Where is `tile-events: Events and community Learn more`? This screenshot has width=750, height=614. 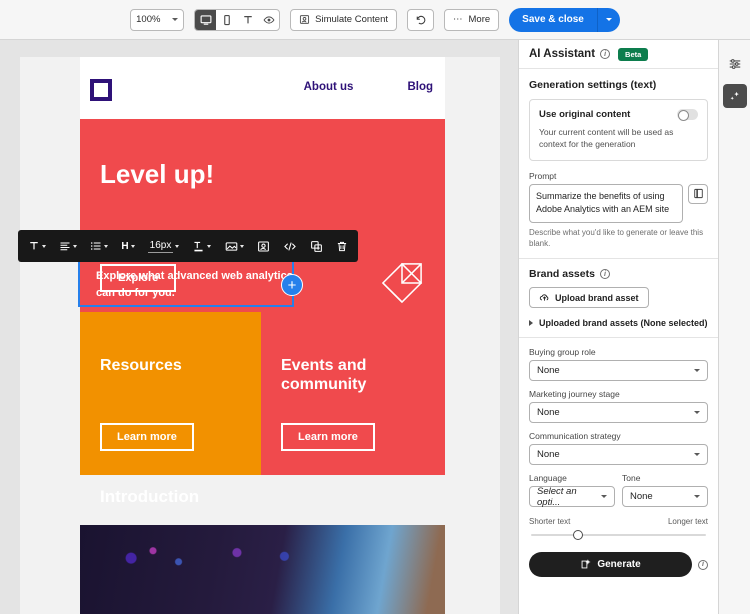
tile-events: Events and community Learn more is located at coordinates (353, 393).